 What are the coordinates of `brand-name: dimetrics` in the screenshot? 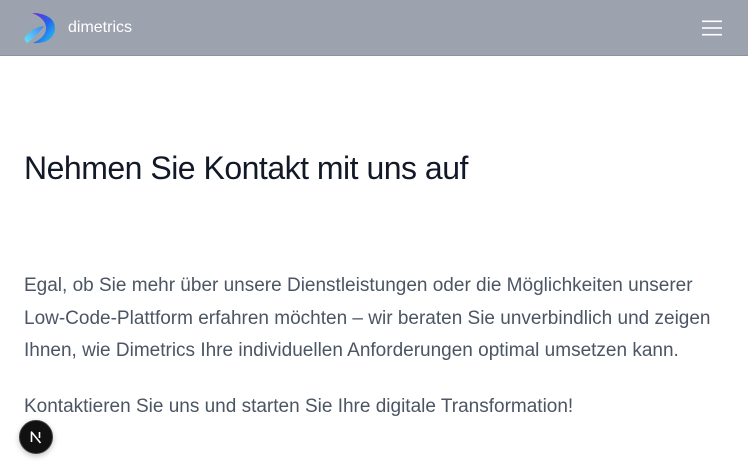 It's located at (100, 28).